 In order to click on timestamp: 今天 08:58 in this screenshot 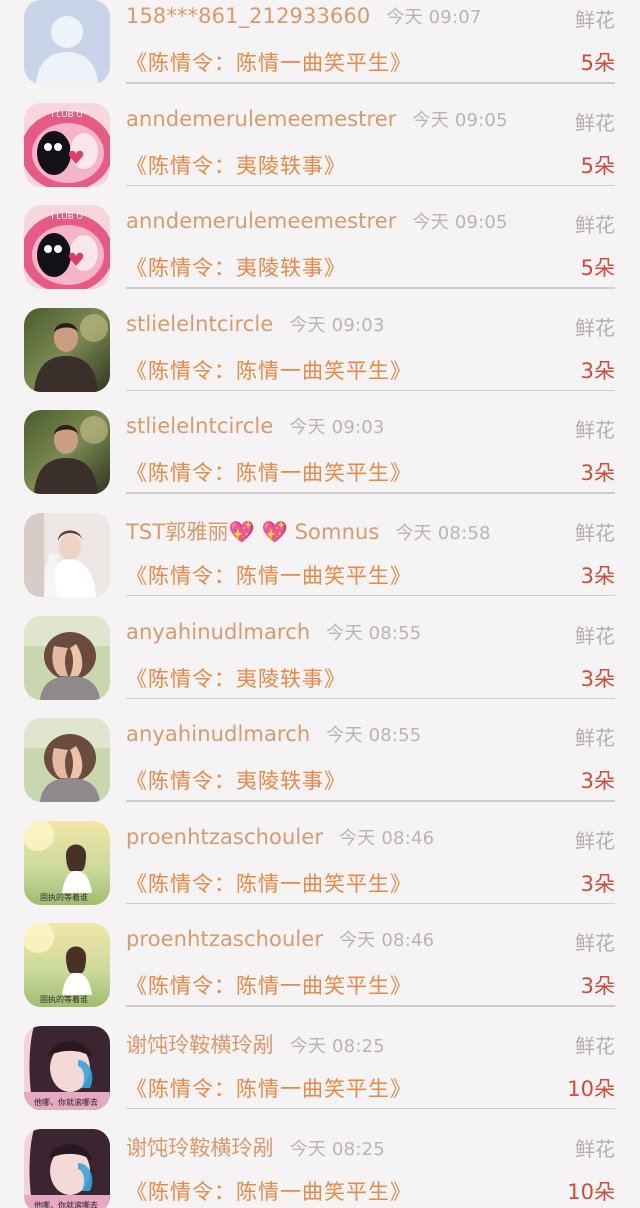, I will do `click(443, 533)`.